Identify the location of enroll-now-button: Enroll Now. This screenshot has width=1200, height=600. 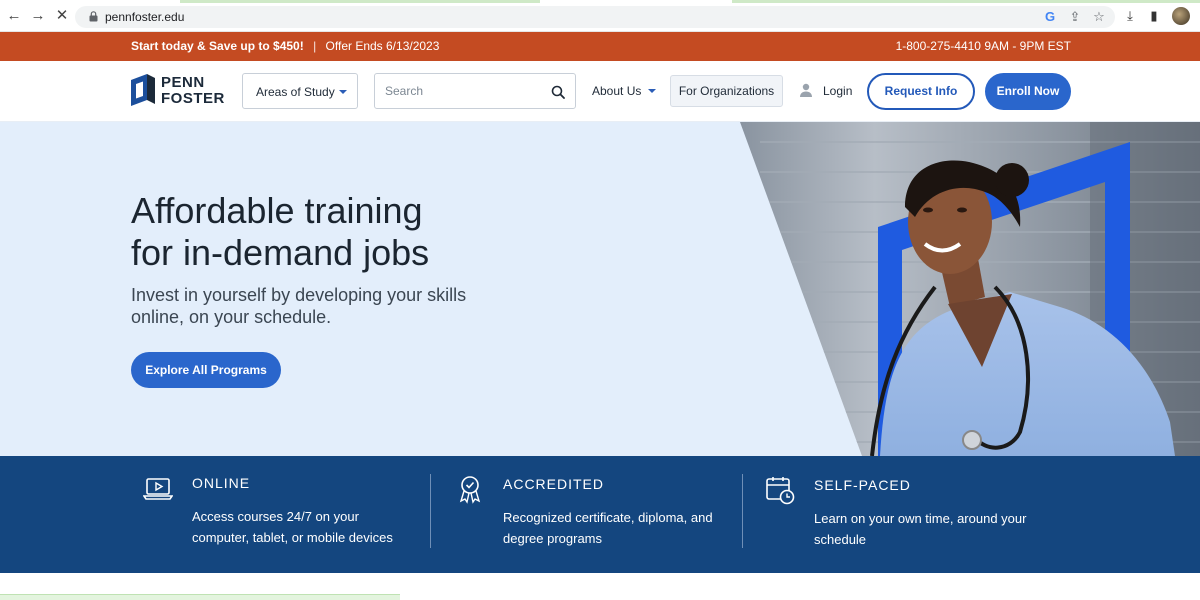
(1028, 91).